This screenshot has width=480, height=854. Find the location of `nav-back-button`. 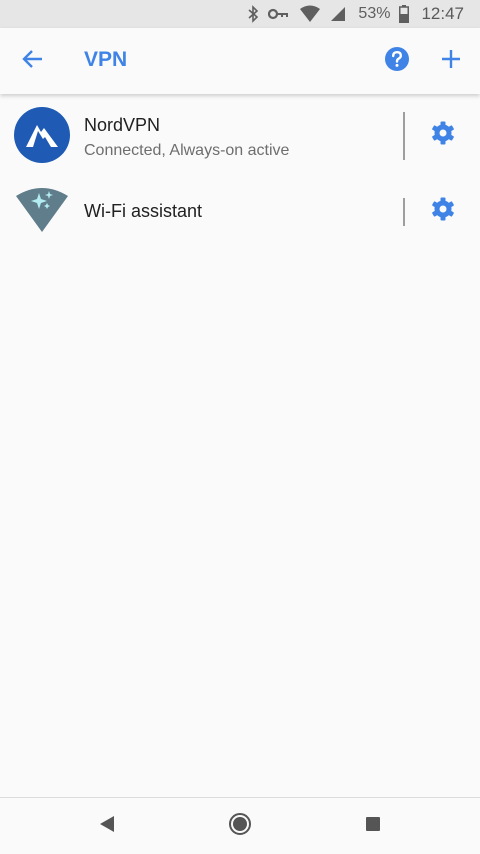

nav-back-button is located at coordinates (107, 826).